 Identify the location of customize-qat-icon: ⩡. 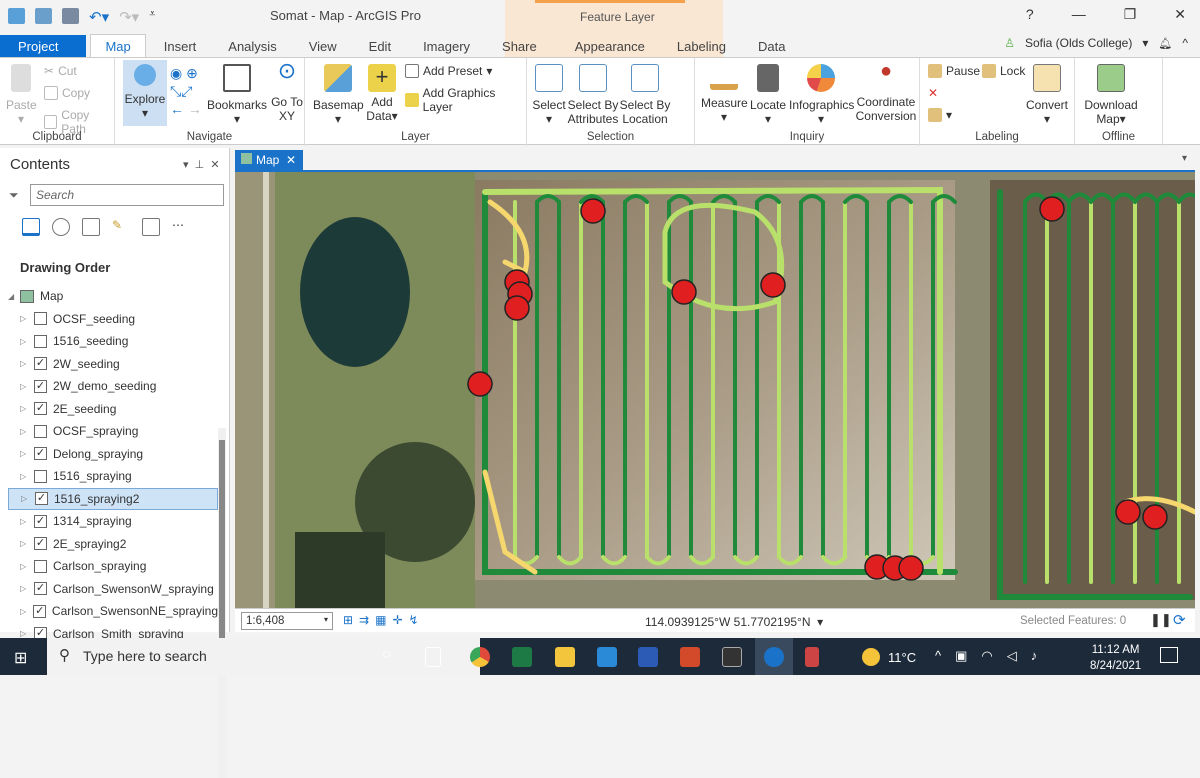
(152, 17).